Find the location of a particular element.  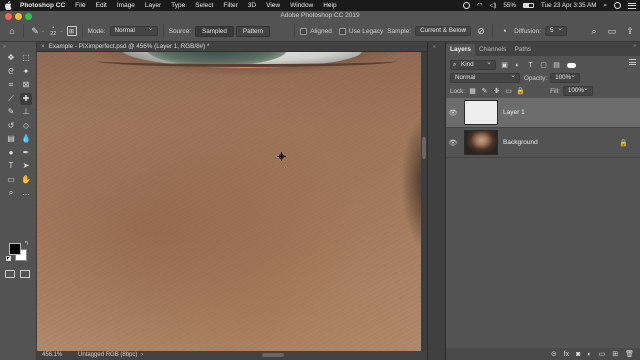

layer-name: Layer 1 is located at coordinates (514, 112).